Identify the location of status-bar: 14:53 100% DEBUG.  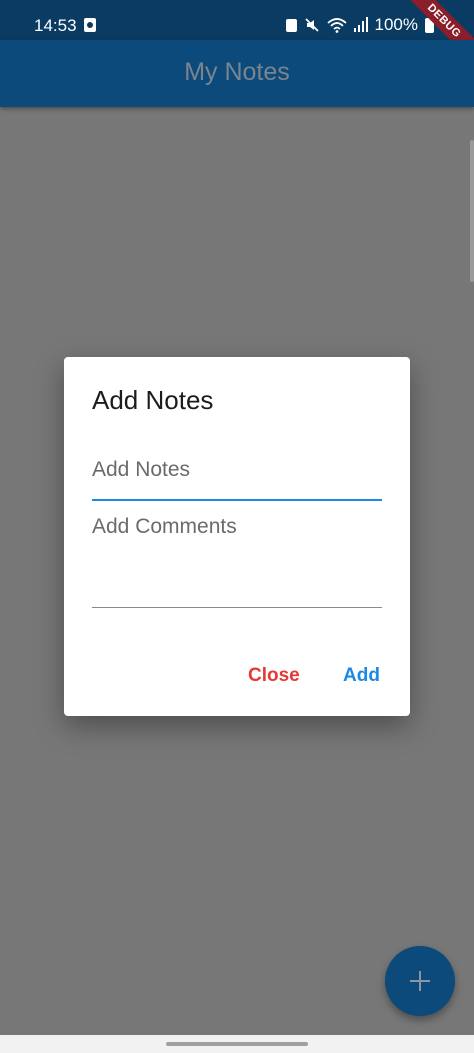
(237, 35).